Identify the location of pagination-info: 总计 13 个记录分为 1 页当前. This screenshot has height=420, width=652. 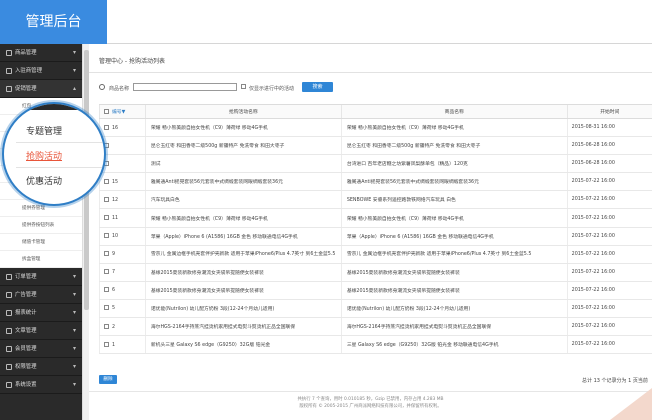
(615, 381).